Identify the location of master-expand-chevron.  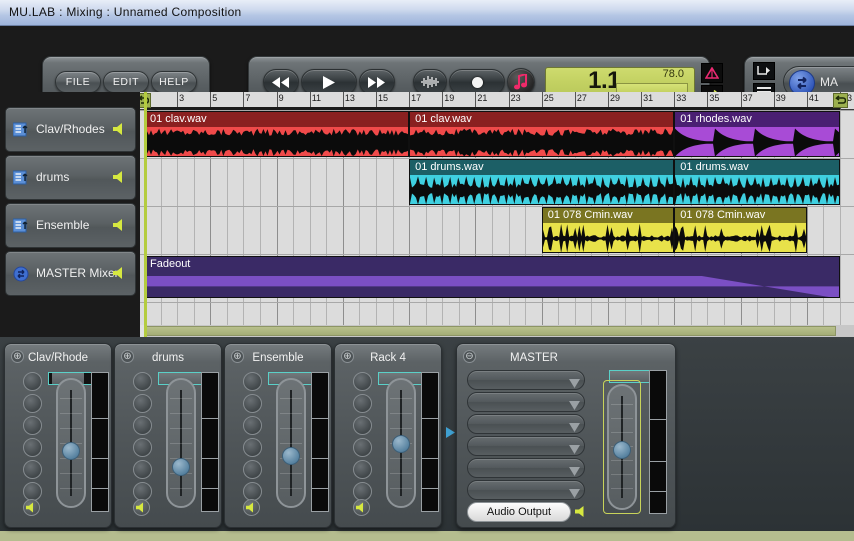
(450, 434).